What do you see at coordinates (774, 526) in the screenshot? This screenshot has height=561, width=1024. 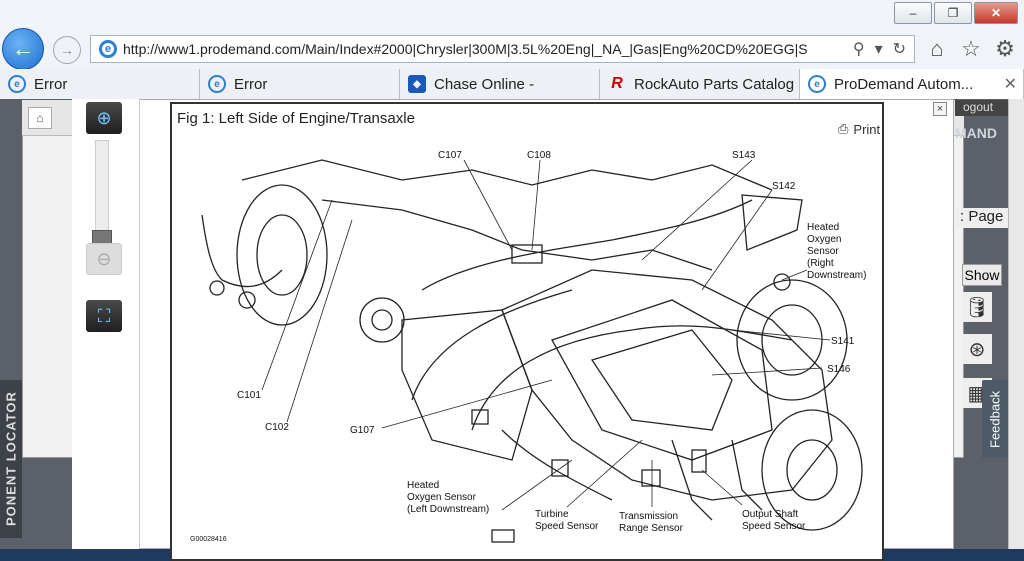 I see `label-oss-2: Speed Sensor` at bounding box center [774, 526].